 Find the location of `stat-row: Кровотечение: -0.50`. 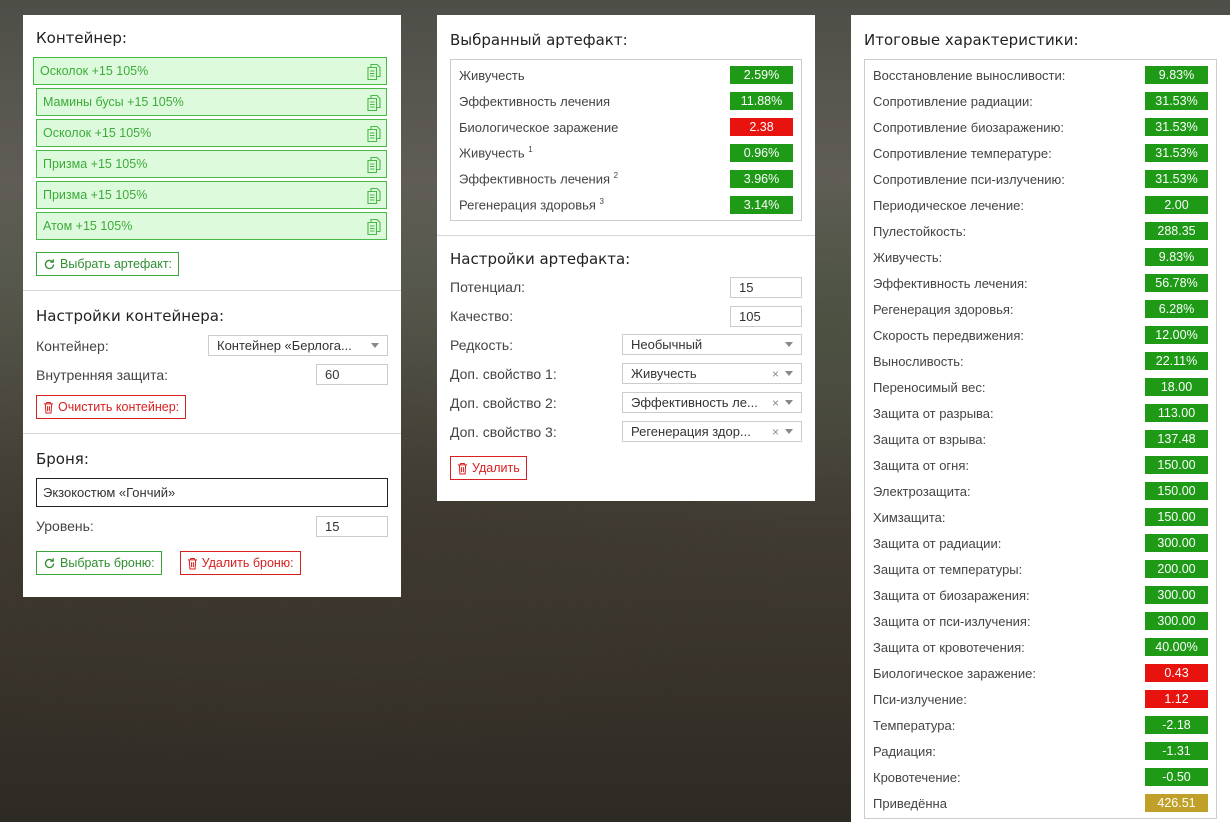

stat-row: Кровотечение: -0.50 is located at coordinates (1040, 777).